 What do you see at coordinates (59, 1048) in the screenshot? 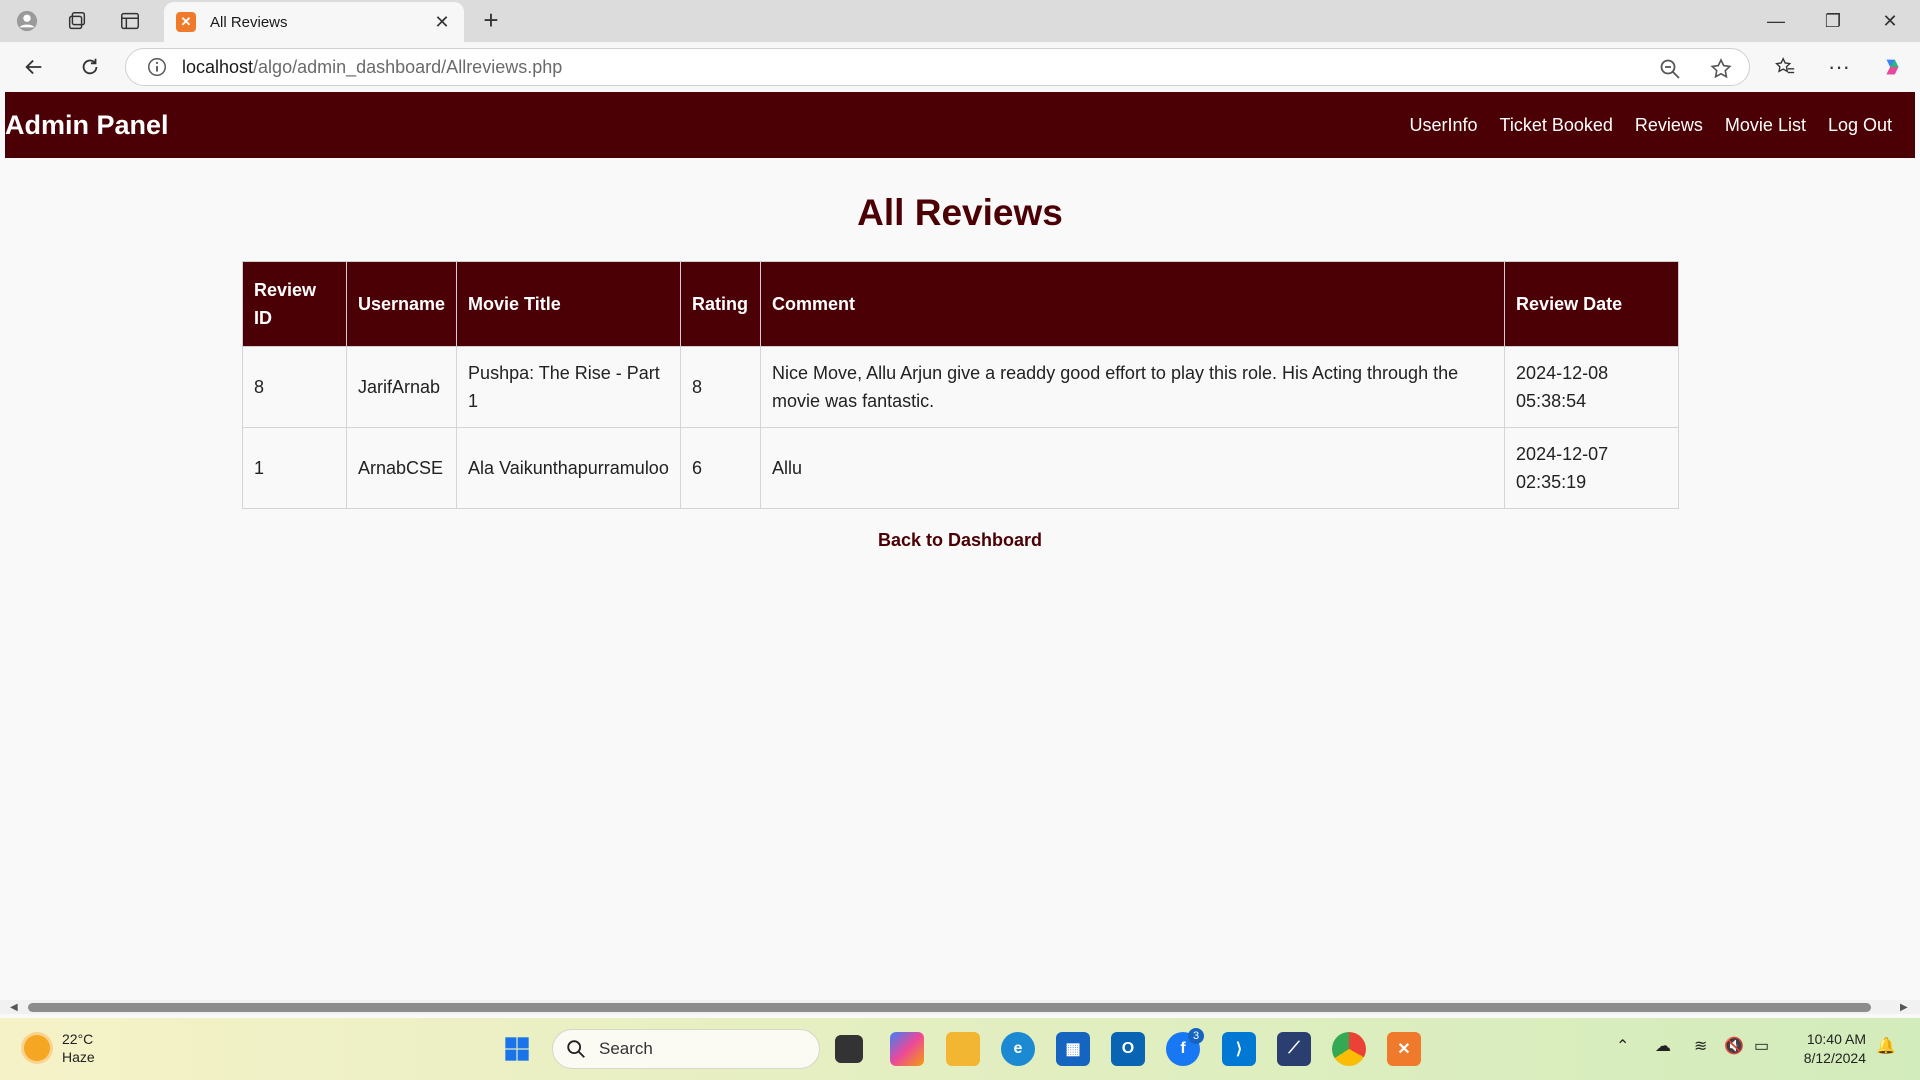
I see `weather-widget: 22°C Haze` at bounding box center [59, 1048].